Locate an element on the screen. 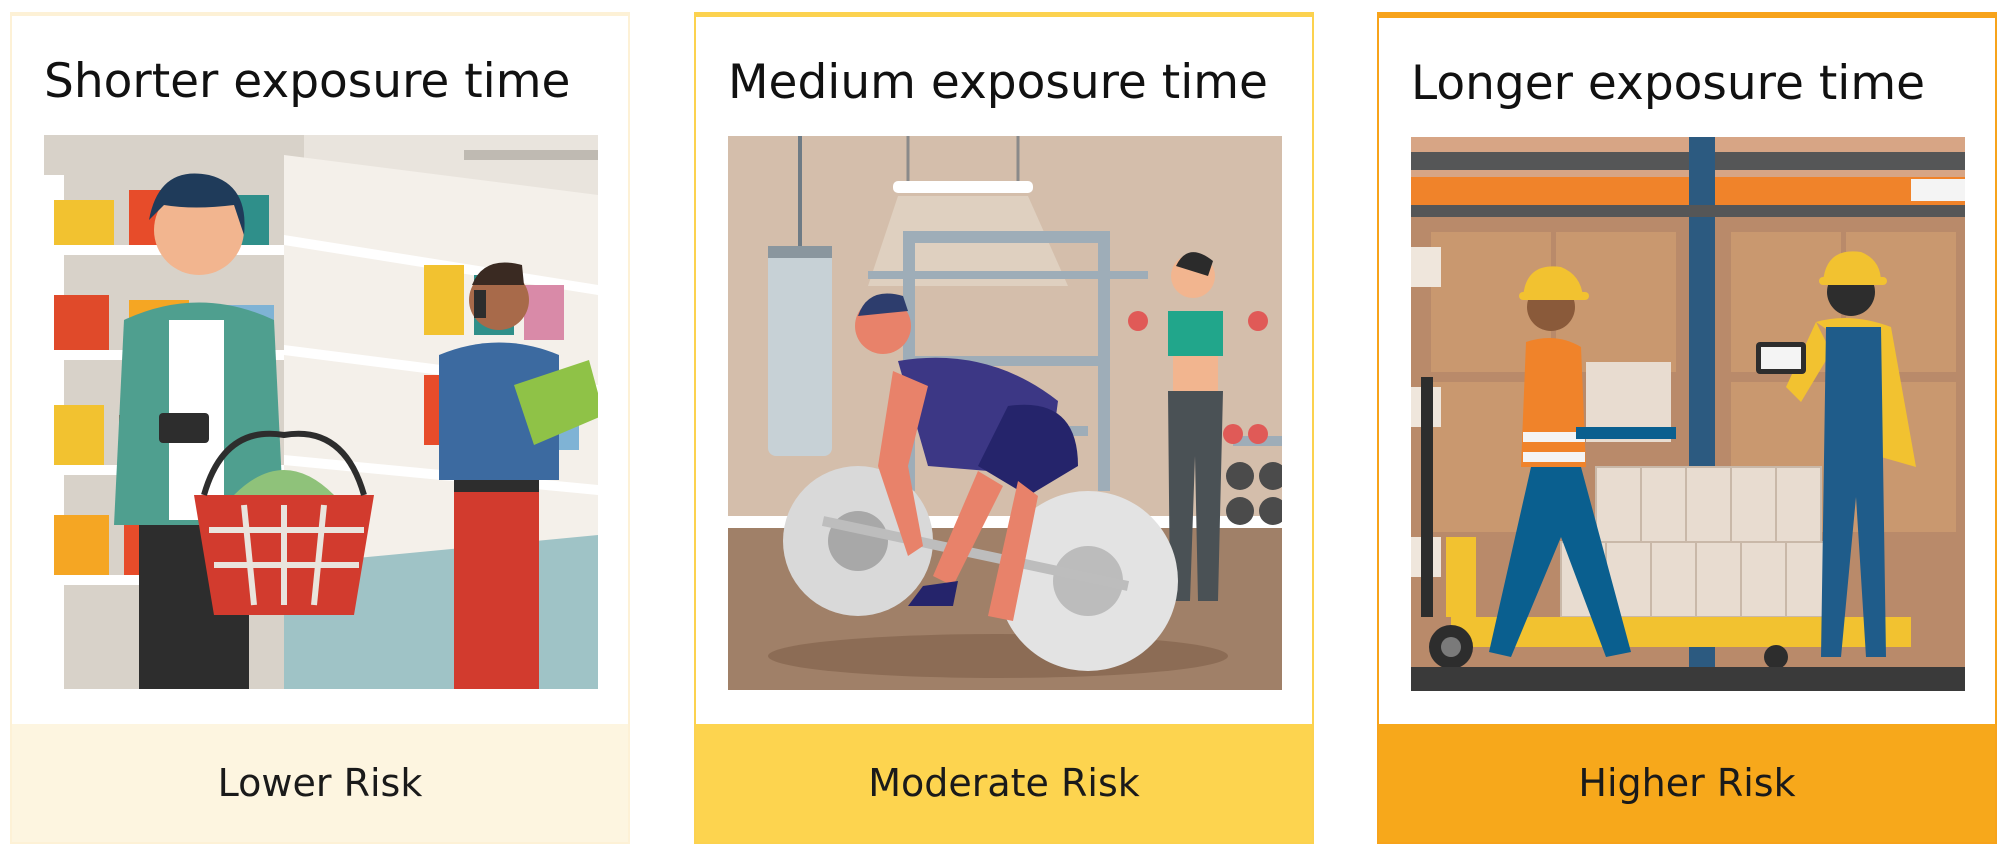 This screenshot has height=844, width=2009. card-title: Longer exposure time is located at coordinates (1668, 83).